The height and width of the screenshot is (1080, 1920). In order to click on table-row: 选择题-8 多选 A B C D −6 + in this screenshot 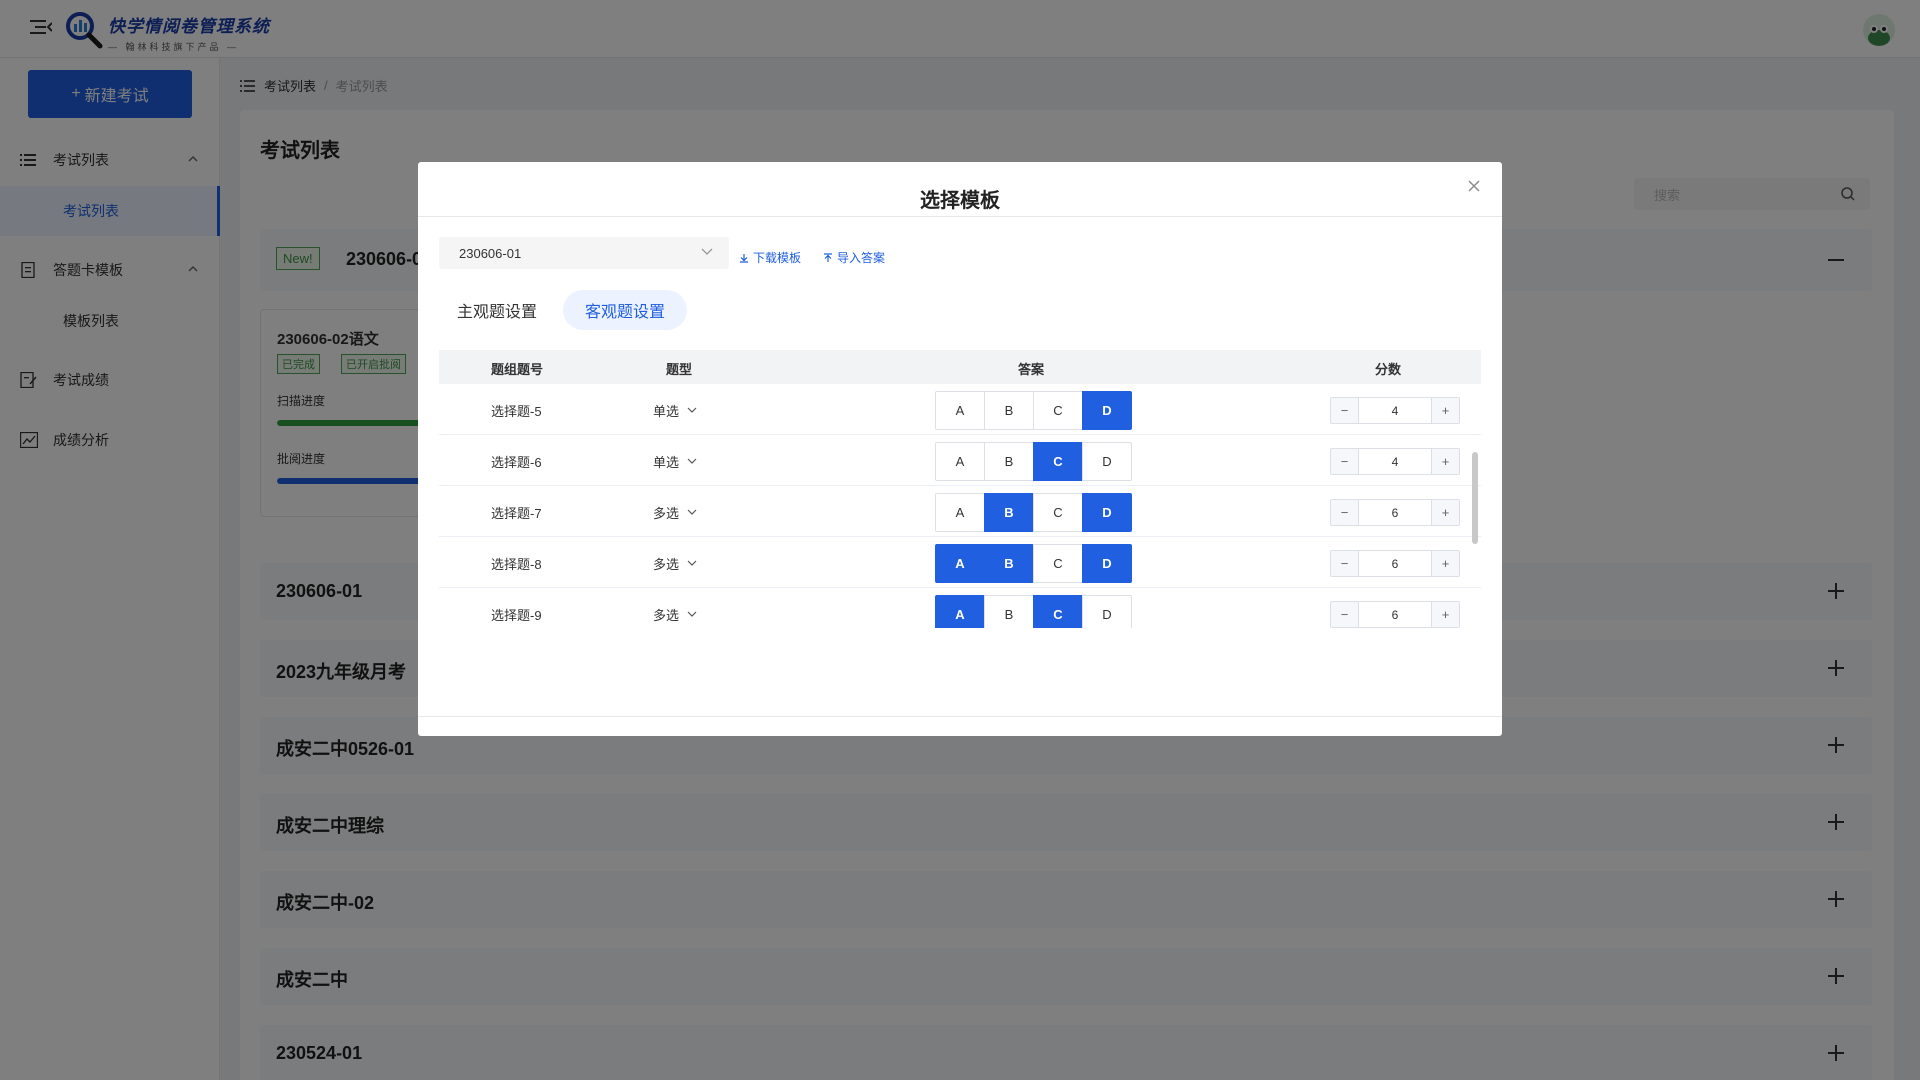, I will do `click(960, 562)`.